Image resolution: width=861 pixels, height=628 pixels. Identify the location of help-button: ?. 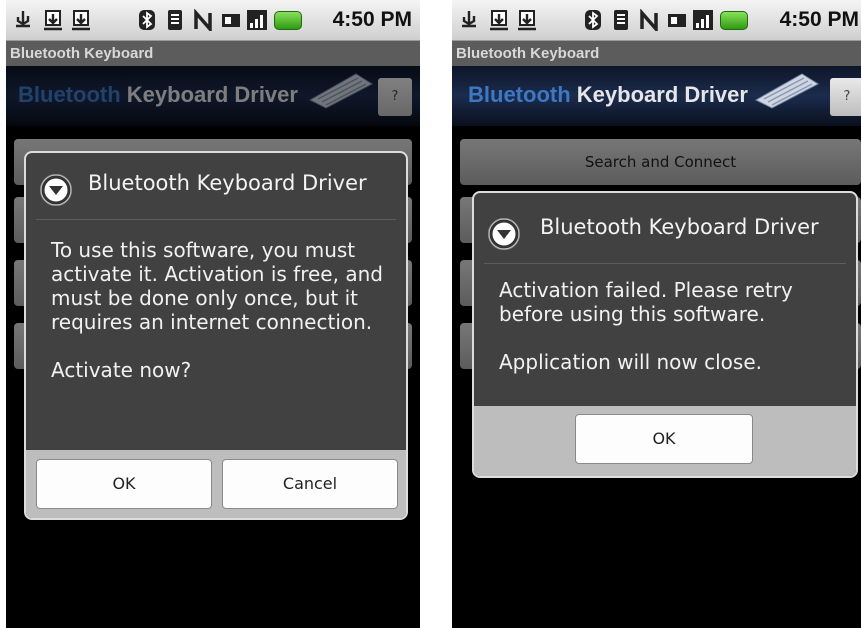
(845, 97).